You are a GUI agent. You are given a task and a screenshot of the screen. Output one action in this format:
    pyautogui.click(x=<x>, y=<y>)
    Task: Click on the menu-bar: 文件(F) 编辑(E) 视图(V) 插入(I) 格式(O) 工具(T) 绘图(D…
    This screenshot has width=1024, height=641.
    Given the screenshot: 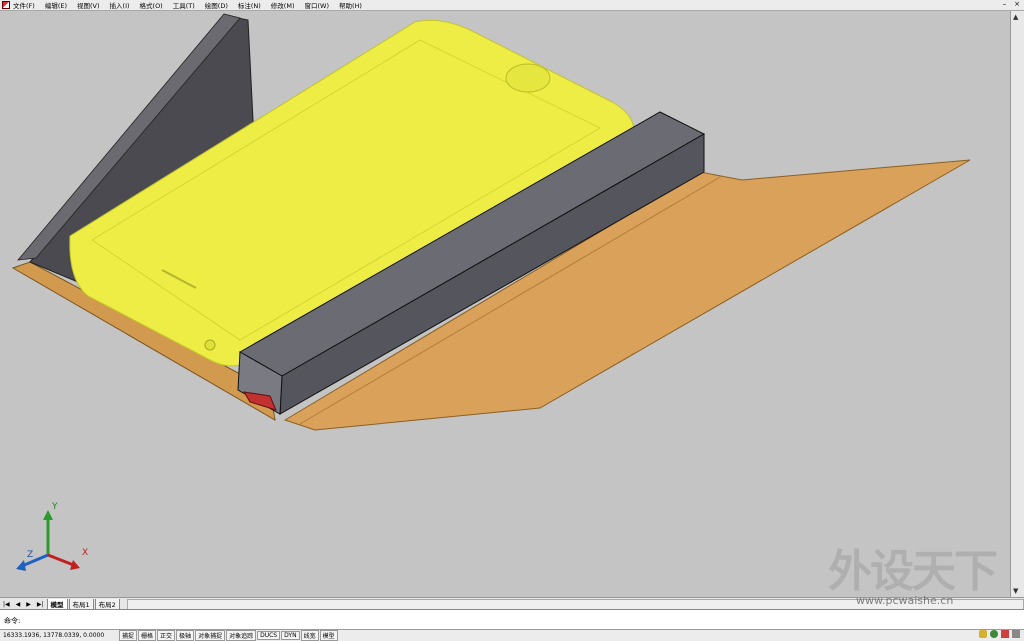 What is the action you would take?
    pyautogui.click(x=512, y=5)
    